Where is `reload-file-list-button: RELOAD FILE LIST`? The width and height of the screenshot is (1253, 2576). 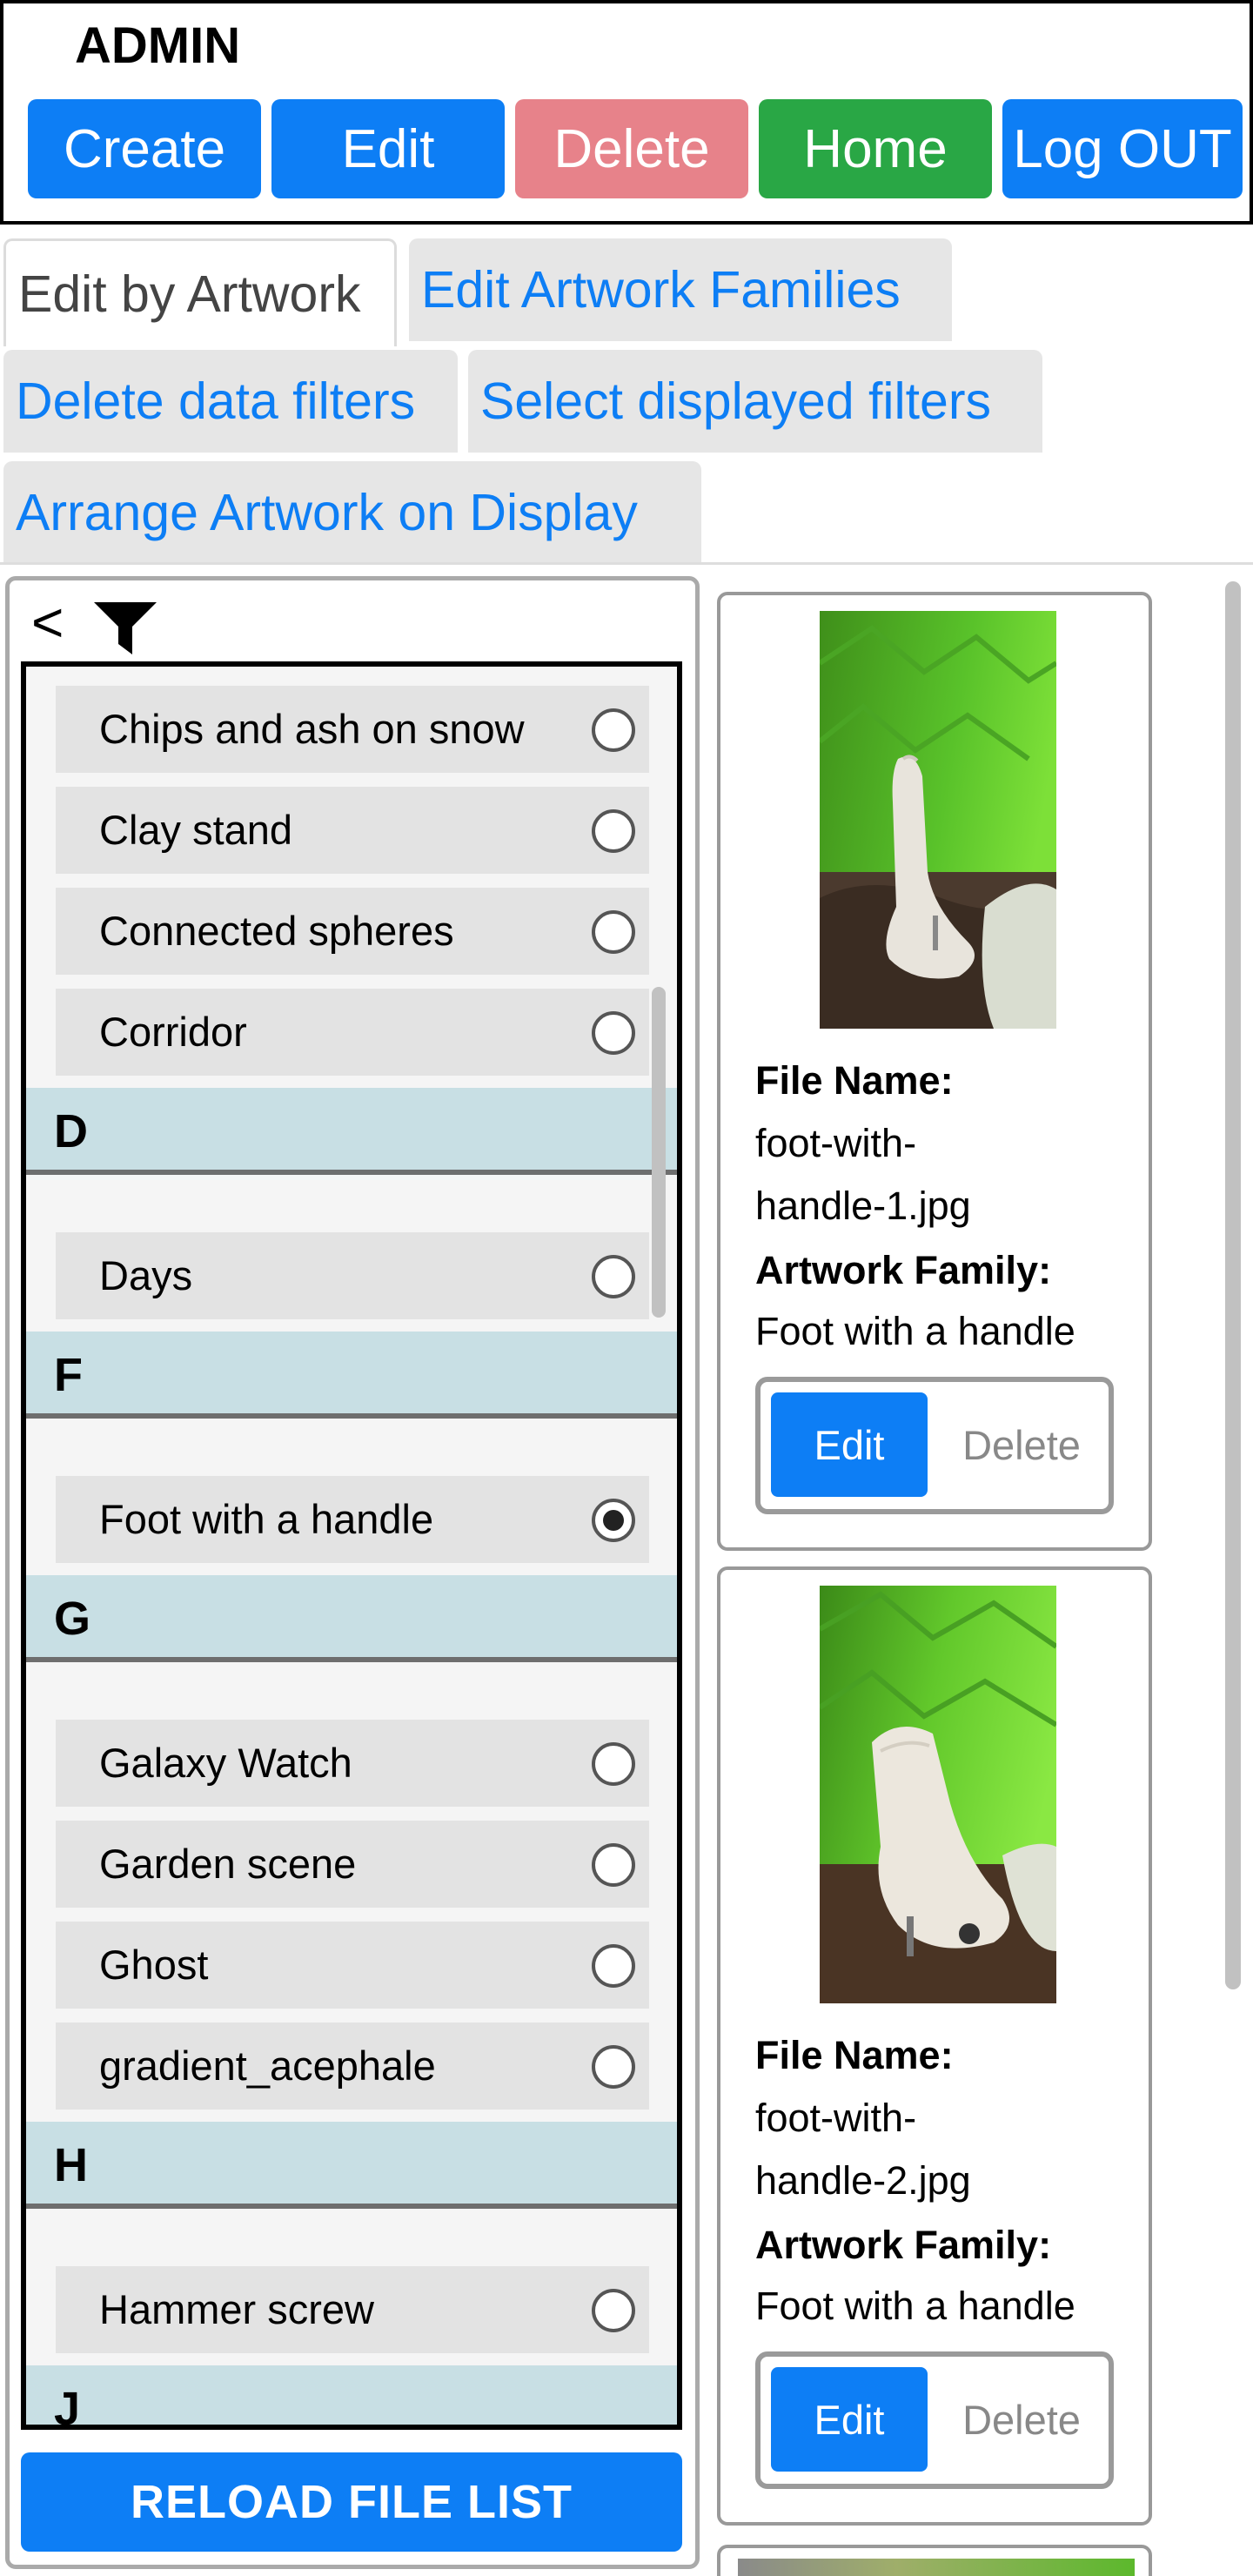
reload-file-list-button: RELOAD FILE LIST is located at coordinates (351, 2502).